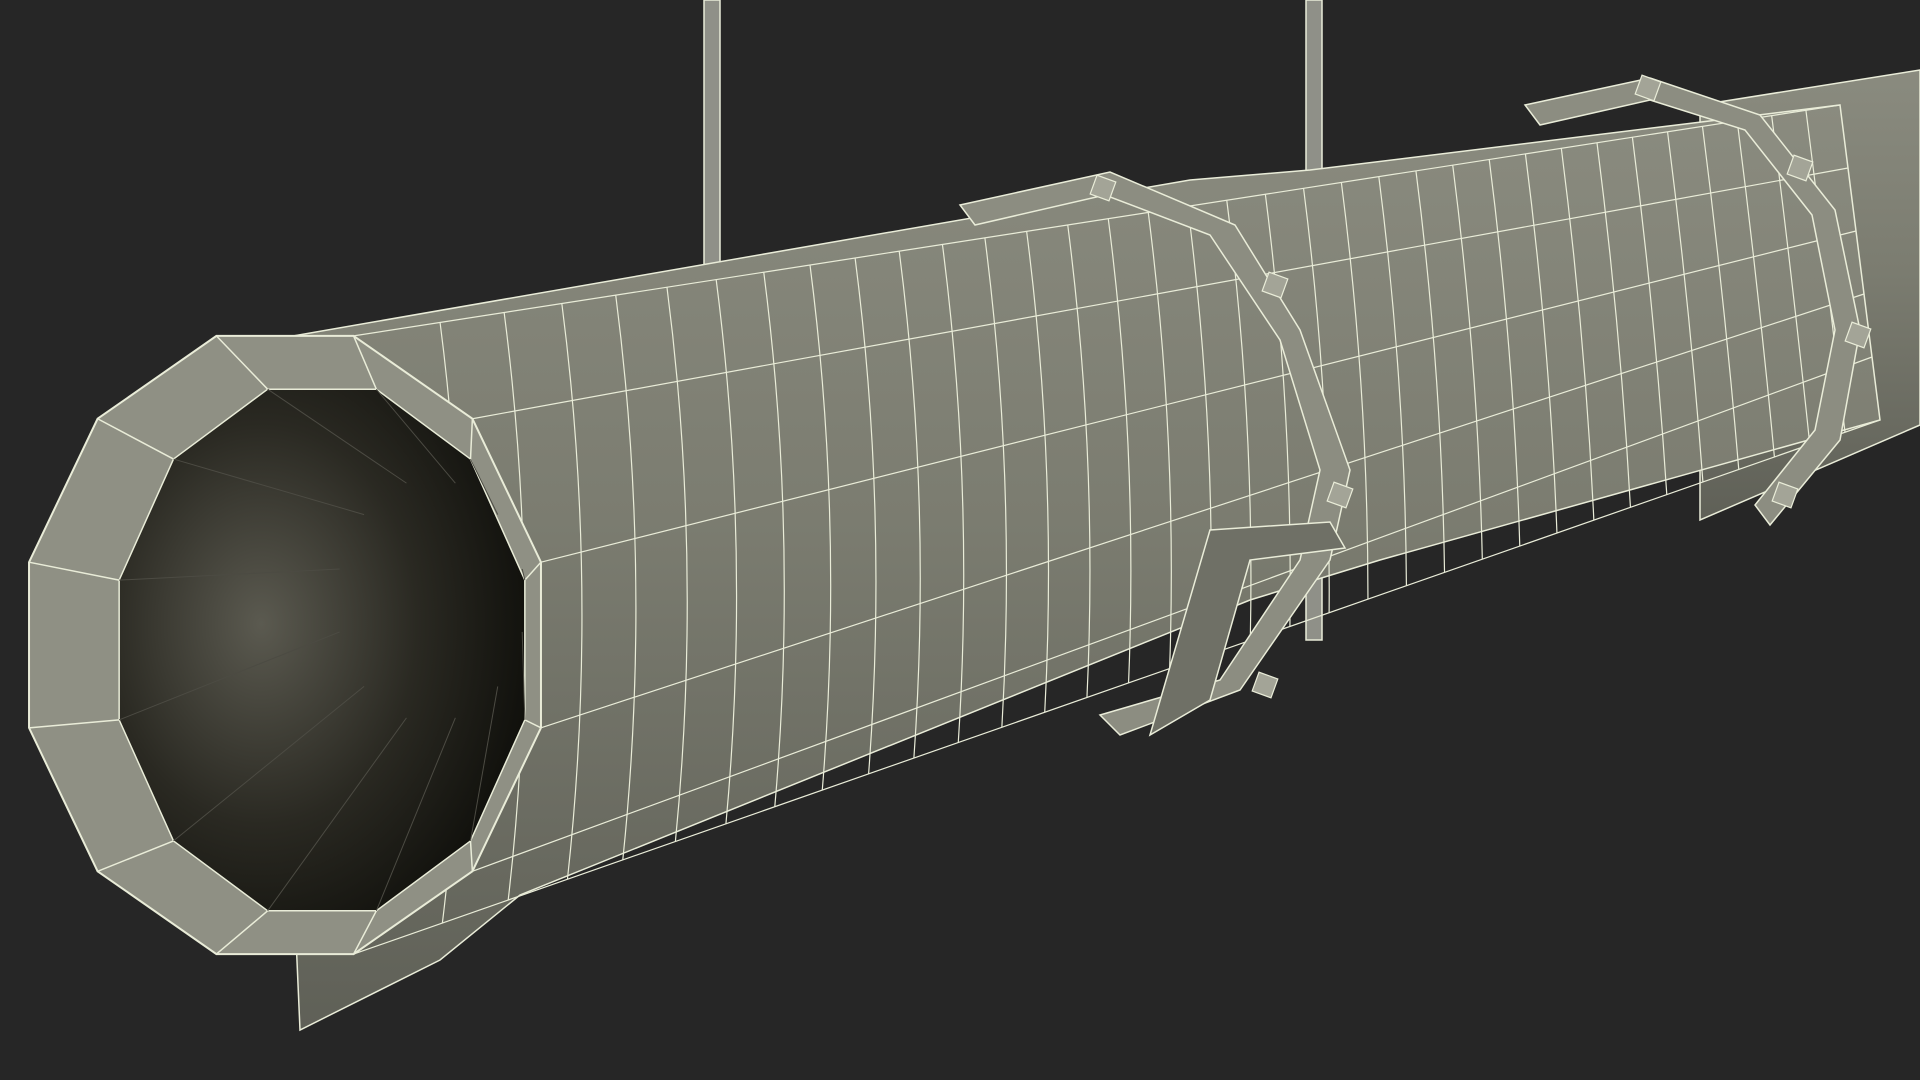  What do you see at coordinates (712, 138) in the screenshot?
I see `hanger-rod-left` at bounding box center [712, 138].